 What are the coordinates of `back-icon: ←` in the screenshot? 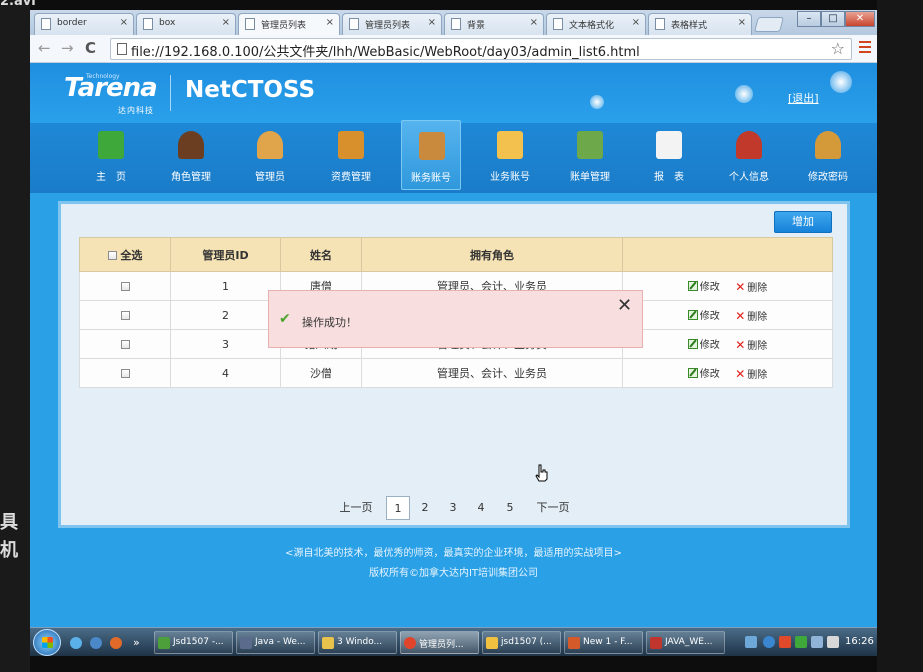 It's located at (44, 48).